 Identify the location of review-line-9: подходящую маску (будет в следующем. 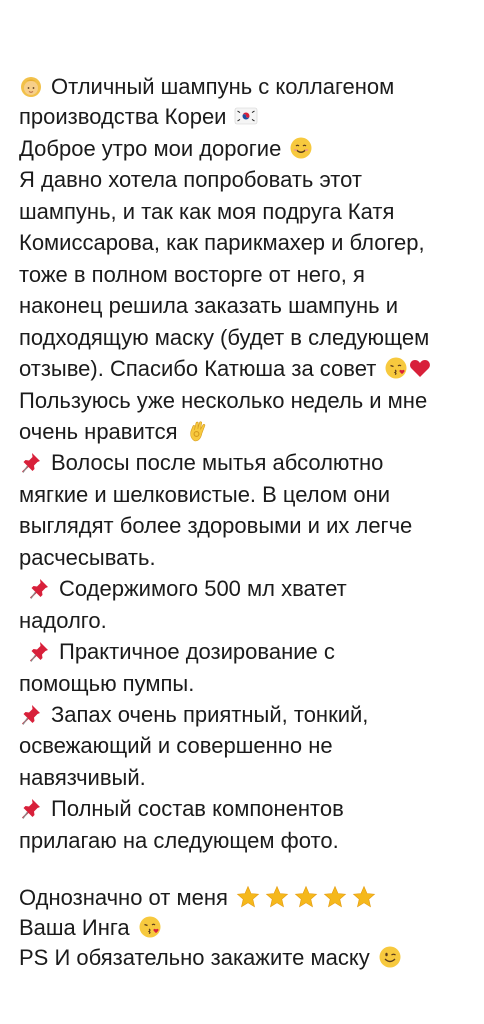
(224, 338).